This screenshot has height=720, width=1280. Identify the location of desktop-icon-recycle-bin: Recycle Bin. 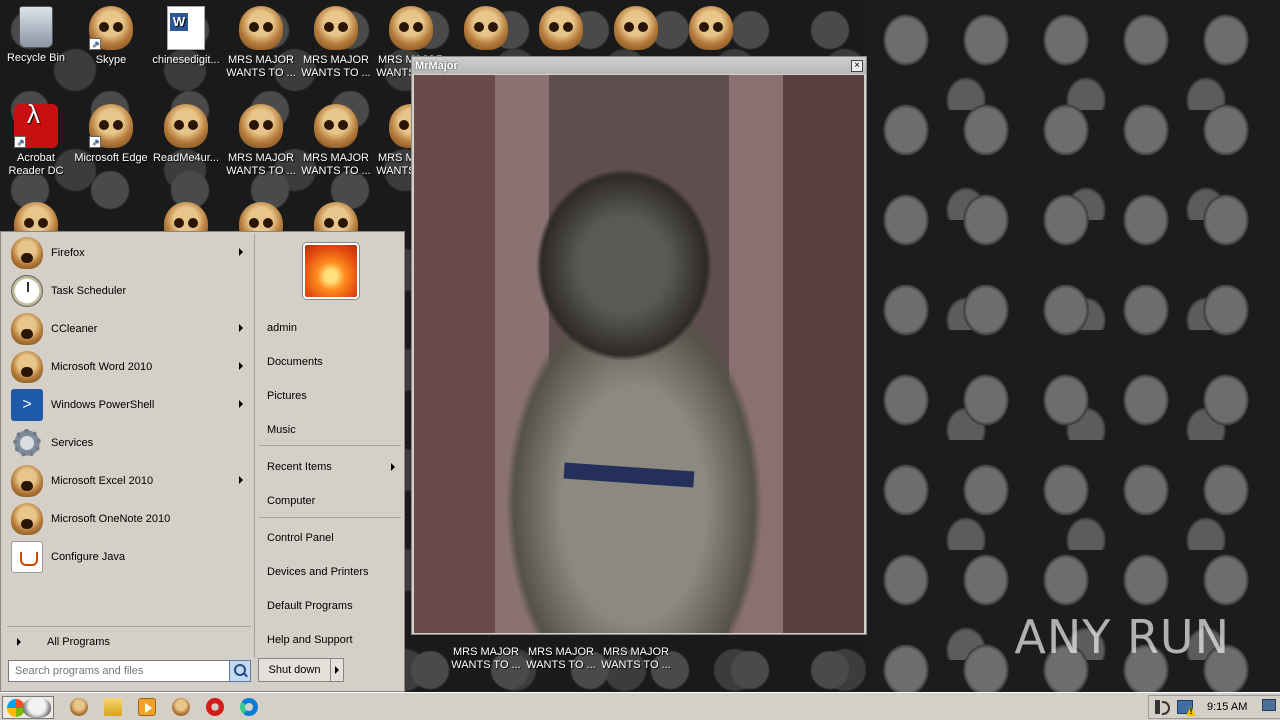
(37, 35).